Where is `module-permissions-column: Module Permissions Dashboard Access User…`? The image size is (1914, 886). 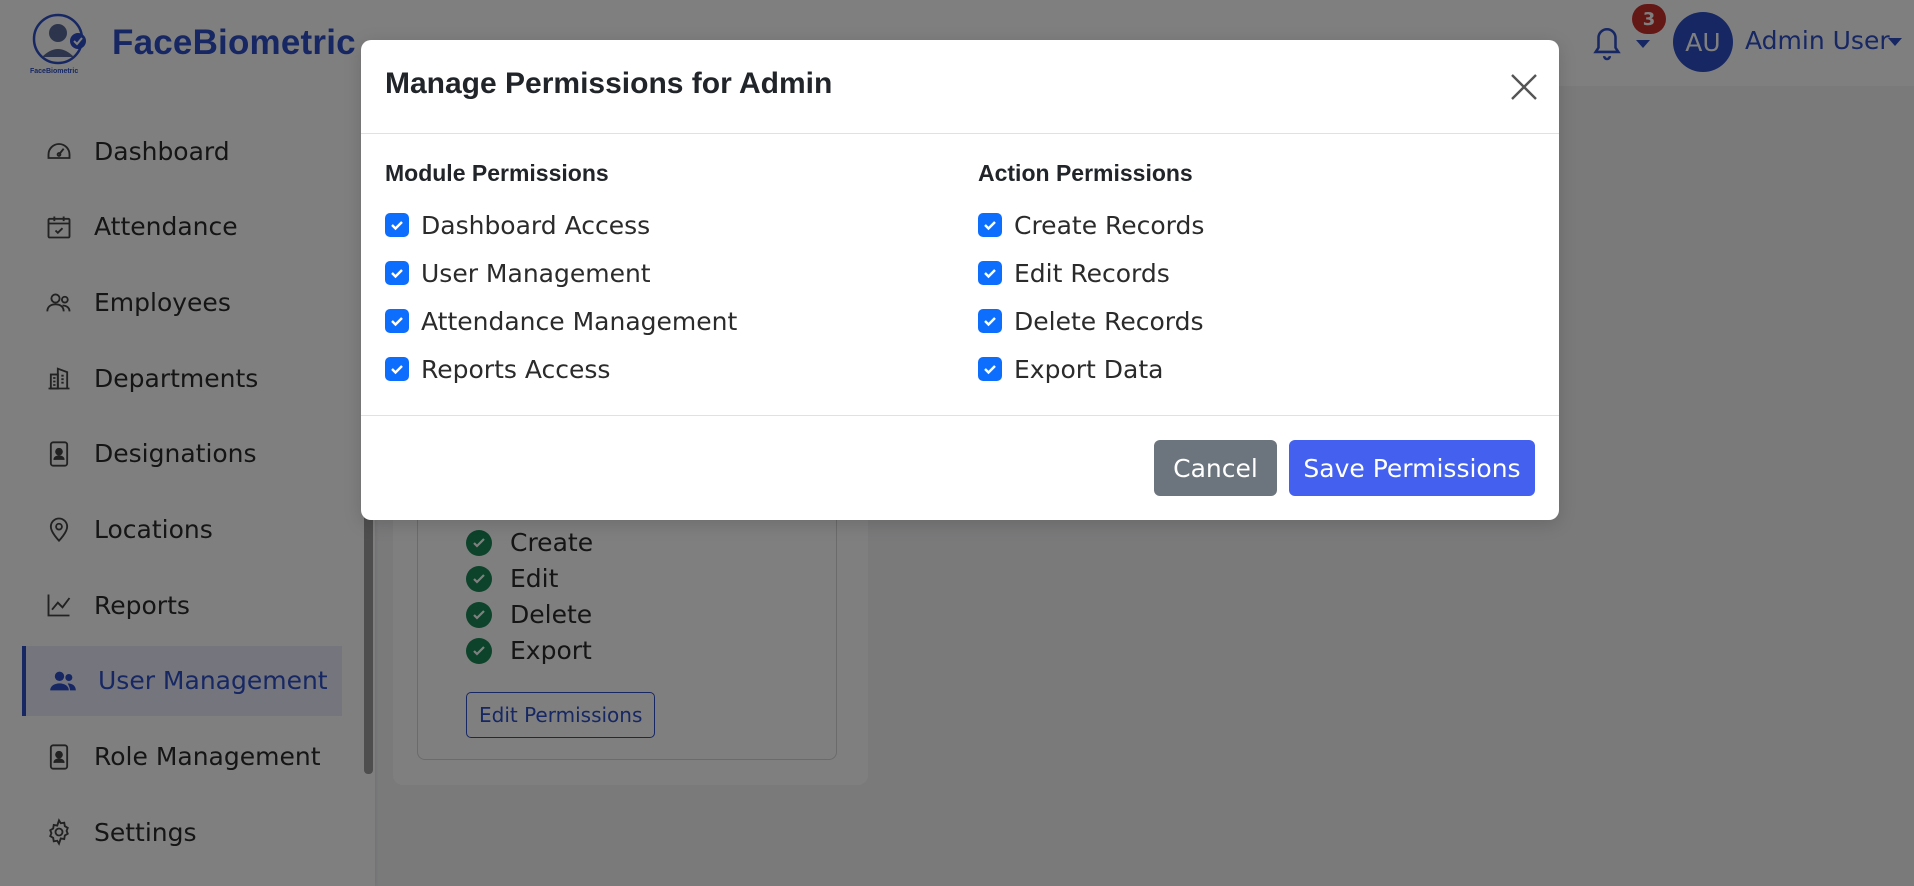 module-permissions-column: Module Permissions Dashboard Access User… is located at coordinates (665, 276).